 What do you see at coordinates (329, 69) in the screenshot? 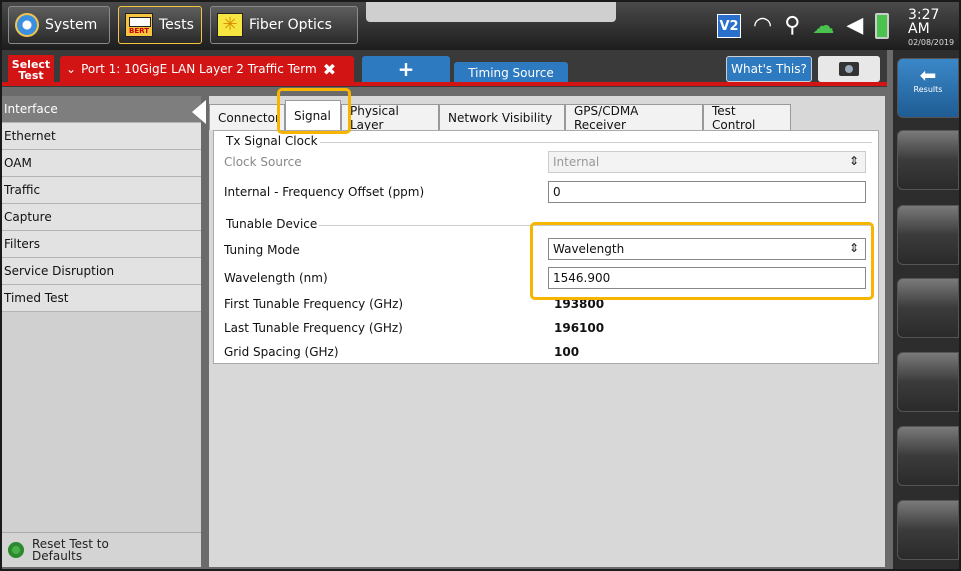
I see `close-icon: ✖` at bounding box center [329, 69].